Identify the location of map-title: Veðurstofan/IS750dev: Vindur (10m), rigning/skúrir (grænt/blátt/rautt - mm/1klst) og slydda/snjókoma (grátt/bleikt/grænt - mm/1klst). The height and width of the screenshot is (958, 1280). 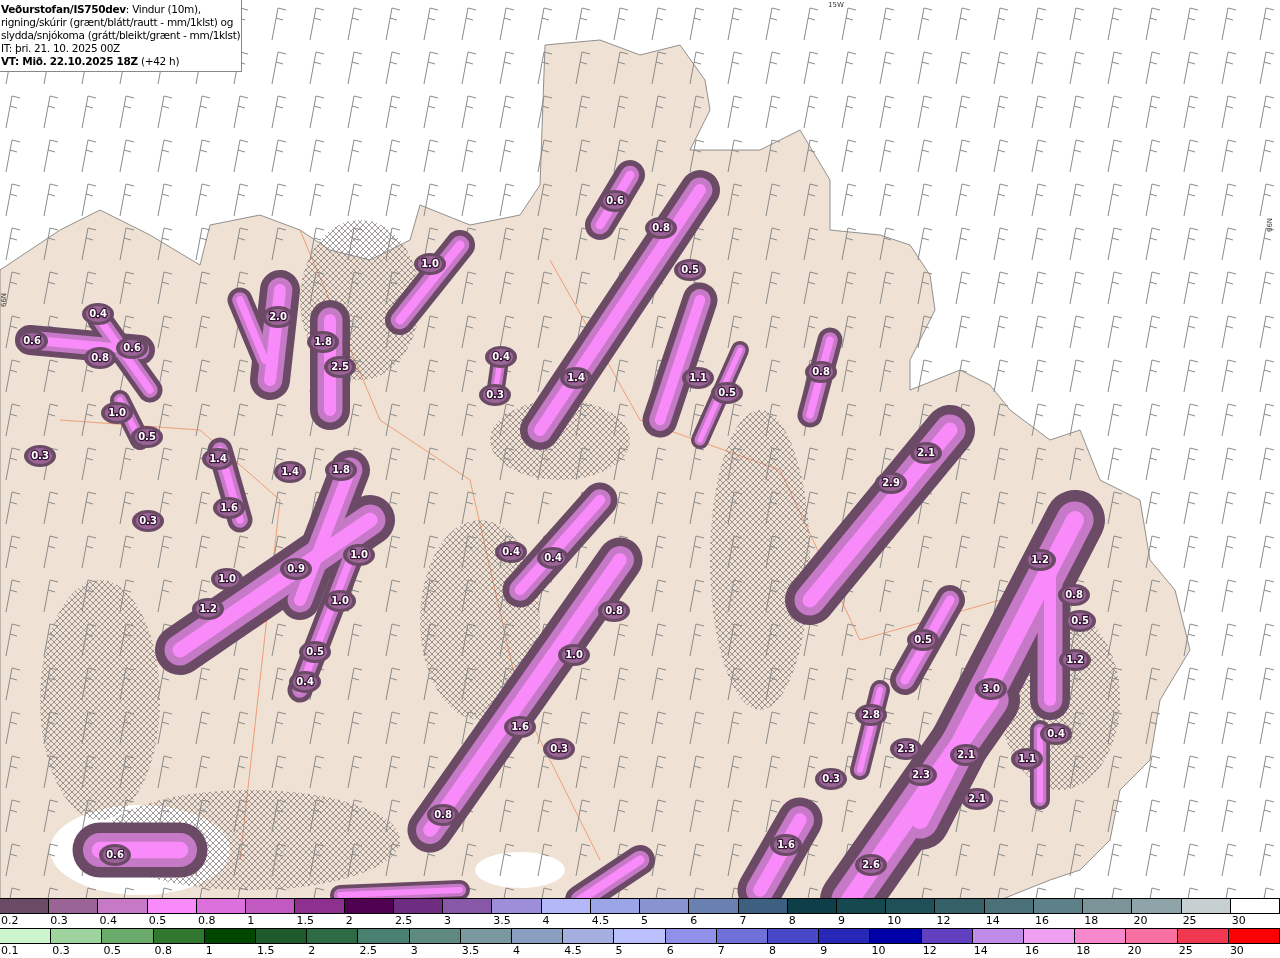
(121, 22).